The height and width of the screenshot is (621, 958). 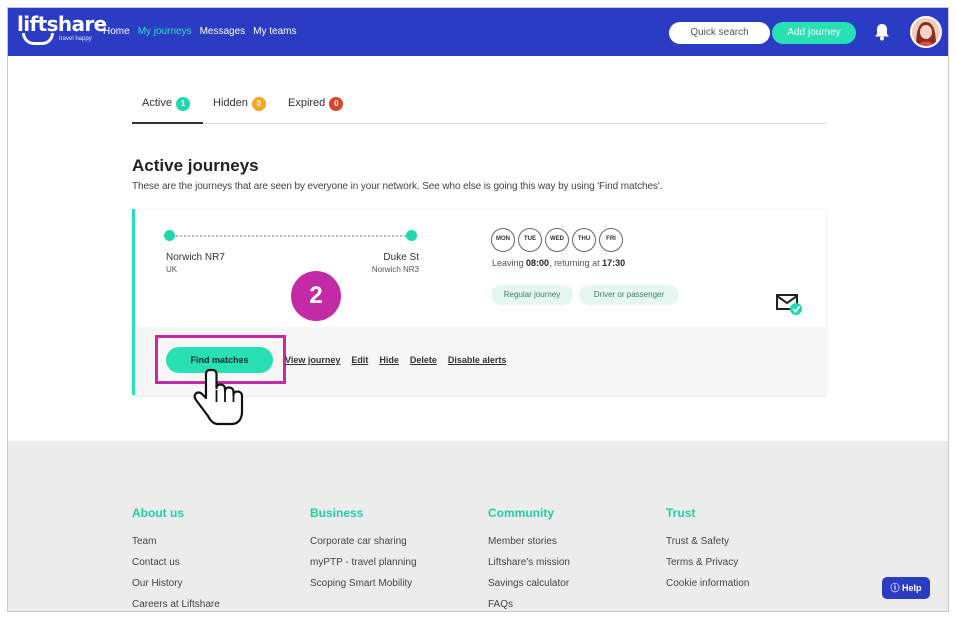 I want to click on journey-times: Leaving 08:00, returning at 17:30, so click(x=558, y=263).